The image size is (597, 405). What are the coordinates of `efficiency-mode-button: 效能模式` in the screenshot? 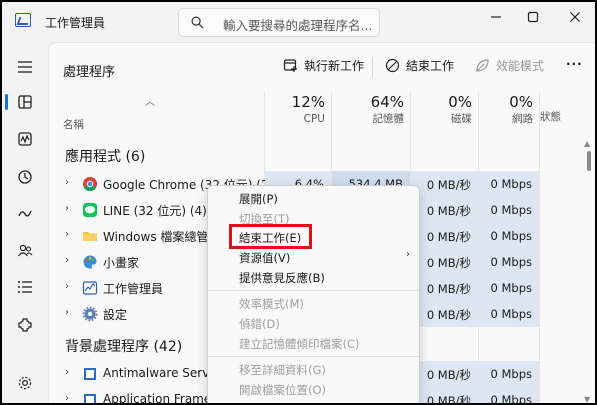 It's located at (509, 65).